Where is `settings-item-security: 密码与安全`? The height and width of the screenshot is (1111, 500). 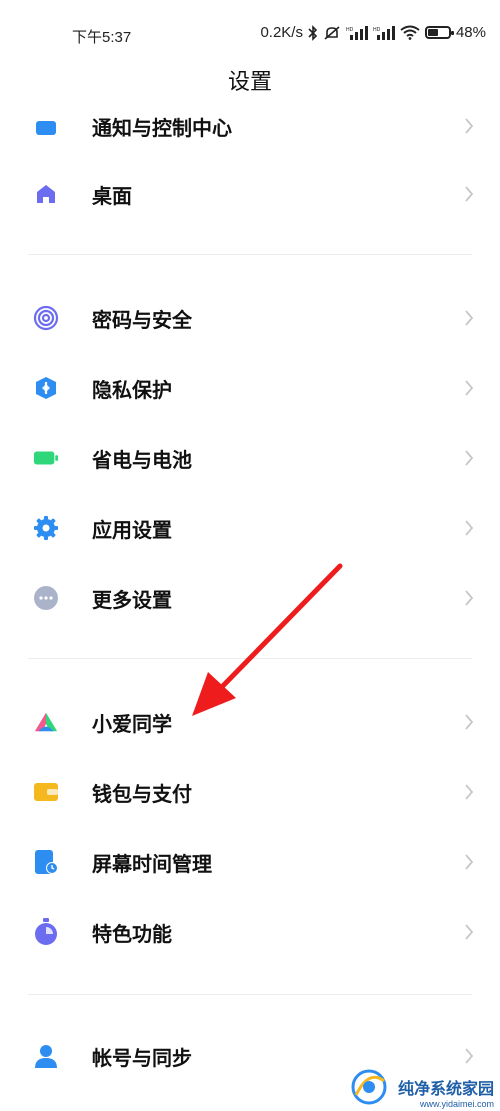 settings-item-security: 密码与安全 is located at coordinates (250, 318).